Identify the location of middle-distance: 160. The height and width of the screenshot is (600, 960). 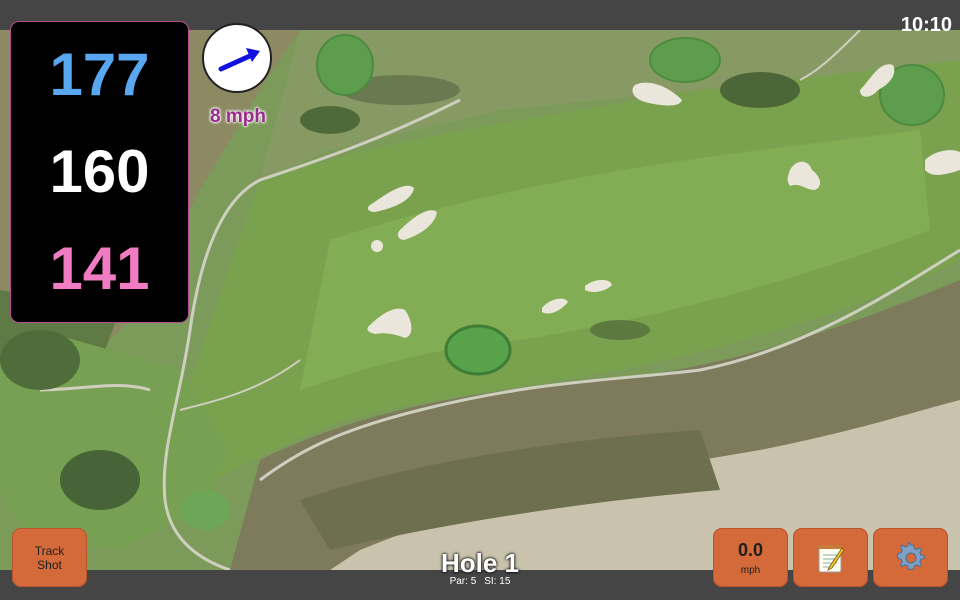
(99, 171).